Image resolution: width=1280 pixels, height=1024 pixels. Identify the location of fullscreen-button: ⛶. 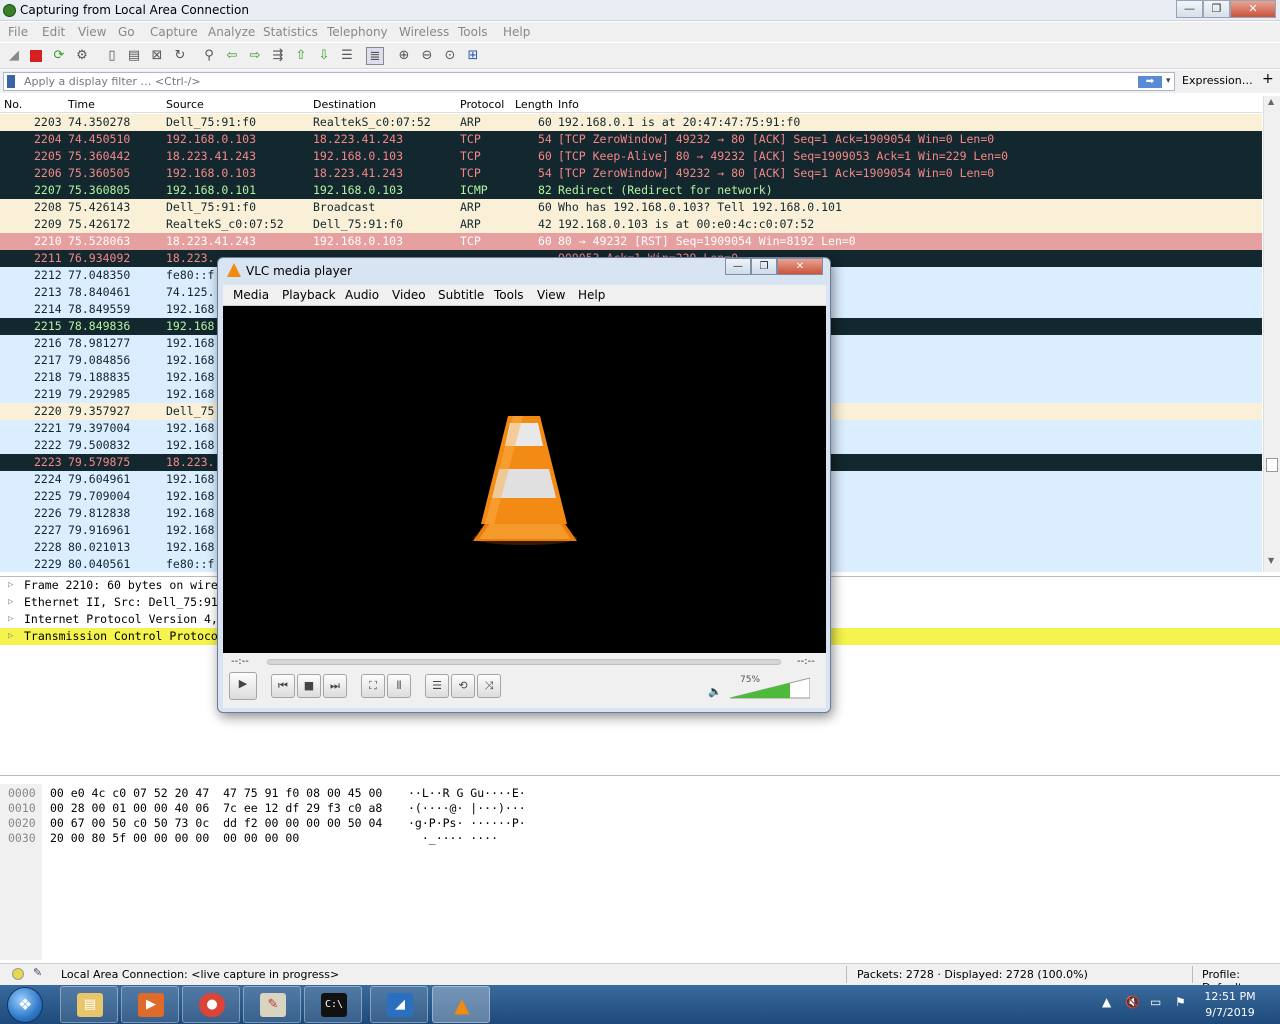
(373, 686).